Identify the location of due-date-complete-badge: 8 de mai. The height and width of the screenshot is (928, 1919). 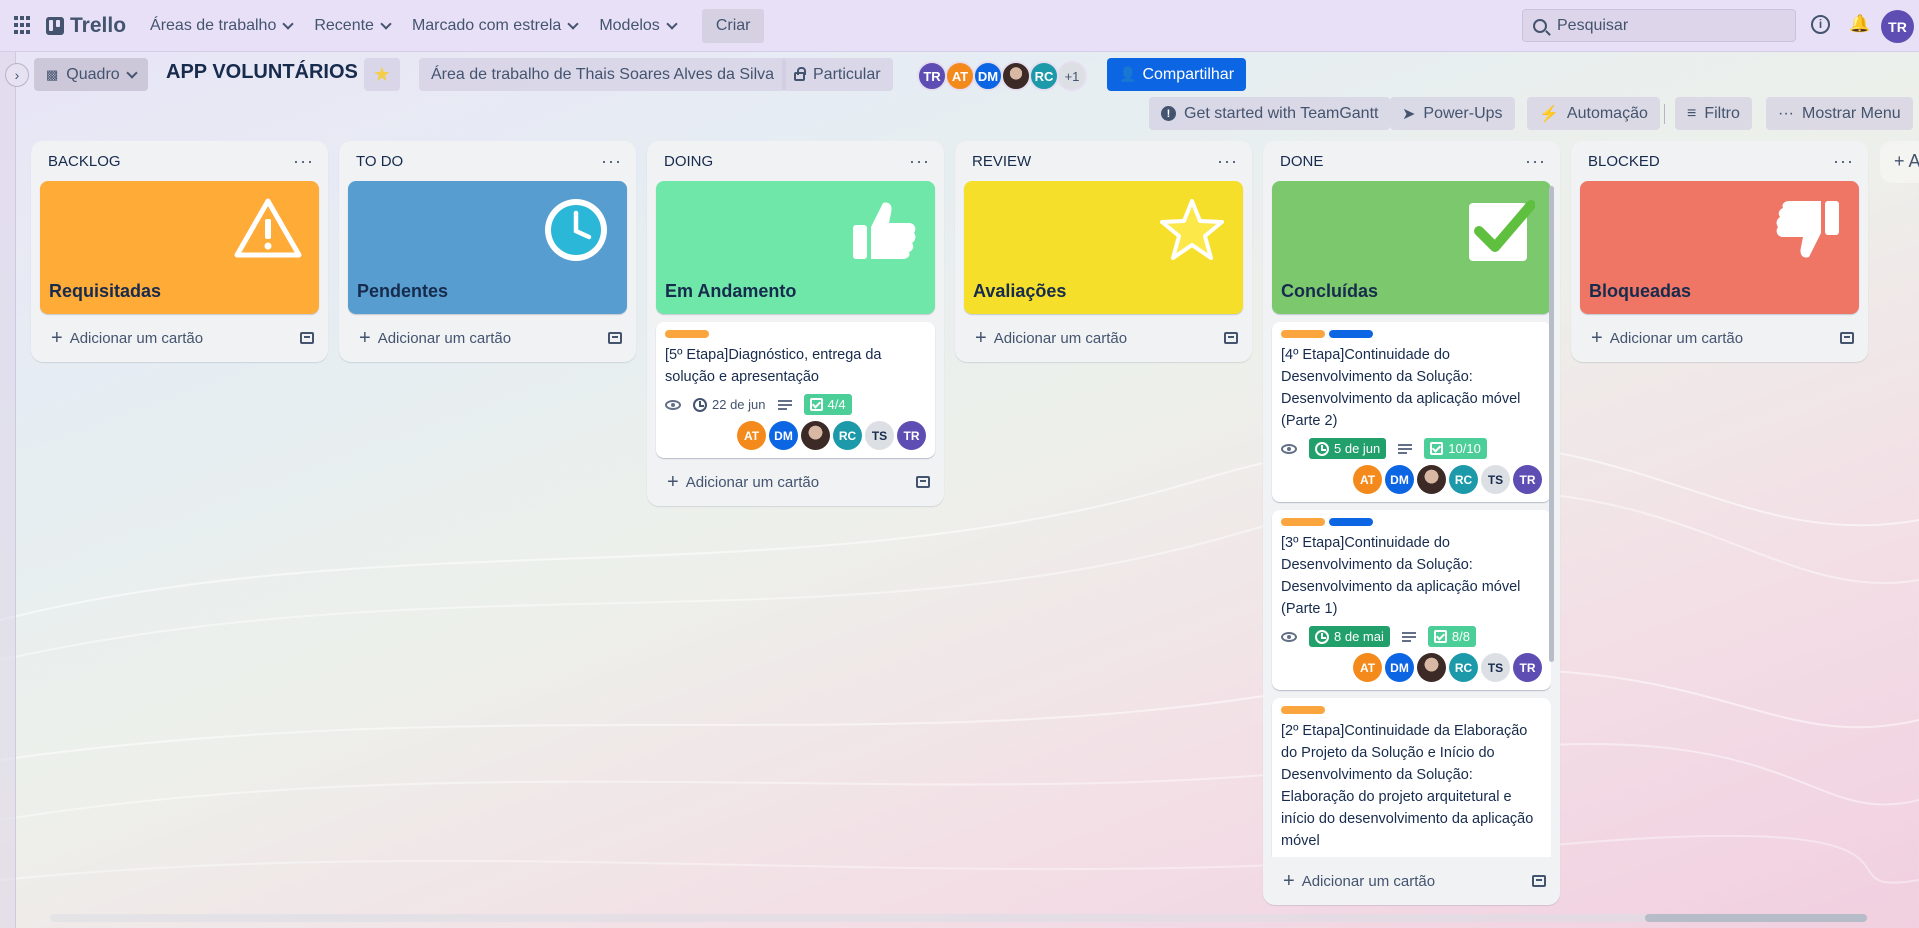
(1349, 636).